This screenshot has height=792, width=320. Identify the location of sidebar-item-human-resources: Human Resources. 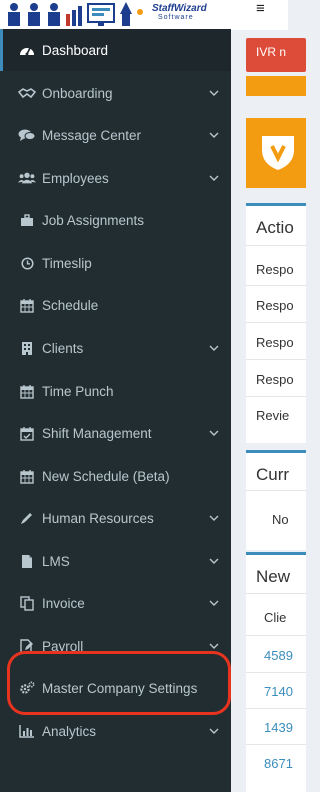
(115, 518).